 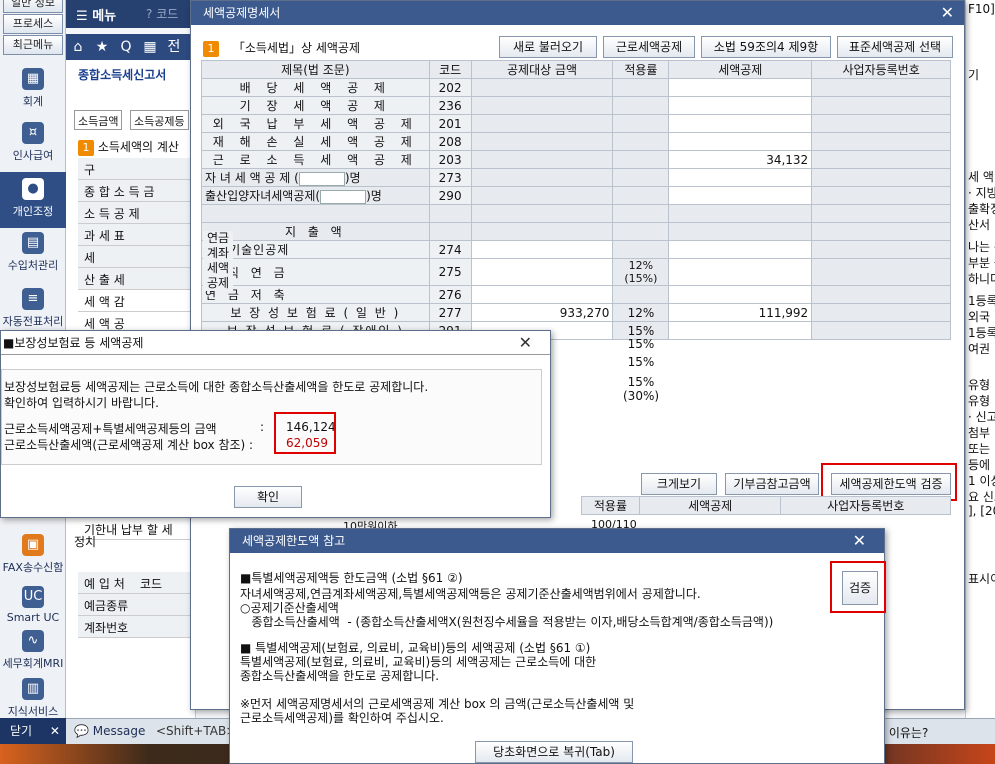 I want to click on child-count-input, so click(x=321, y=178).